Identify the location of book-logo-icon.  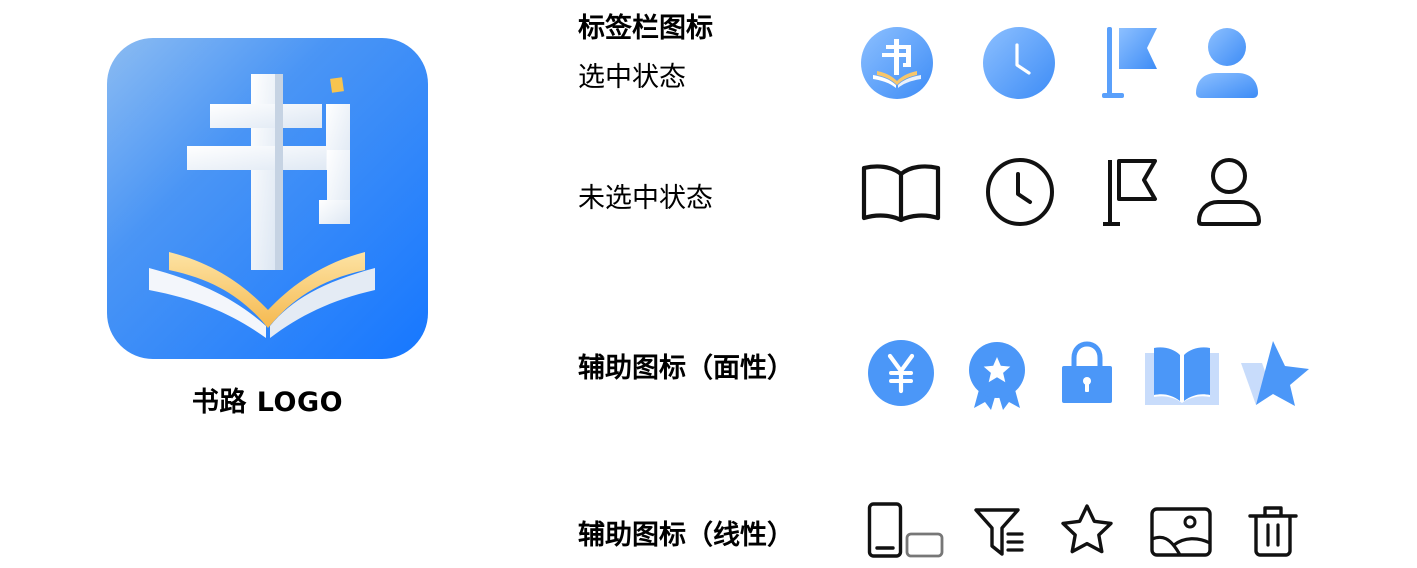
(897, 63).